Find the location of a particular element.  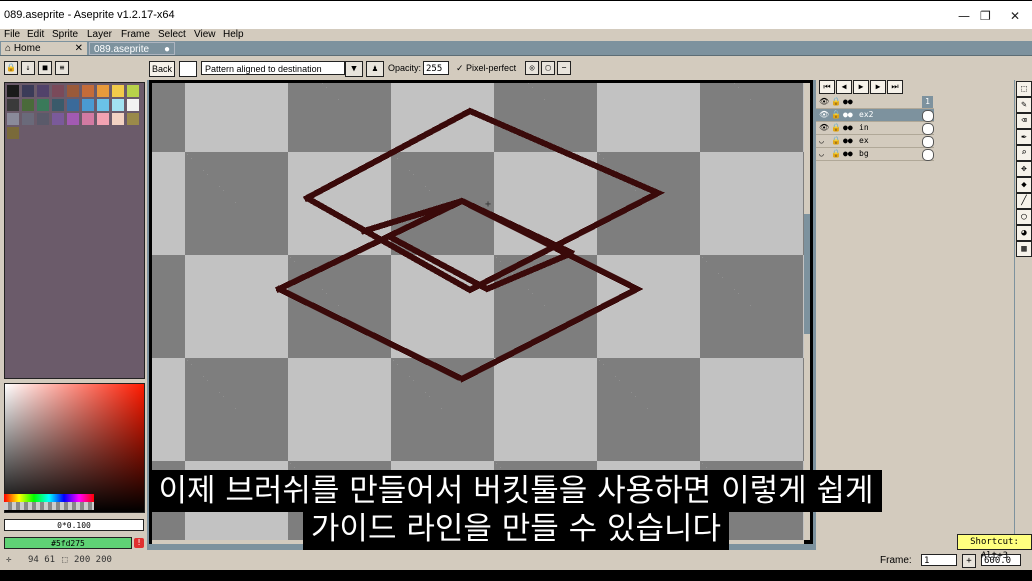

menu-view: View is located at coordinates (205, 35).